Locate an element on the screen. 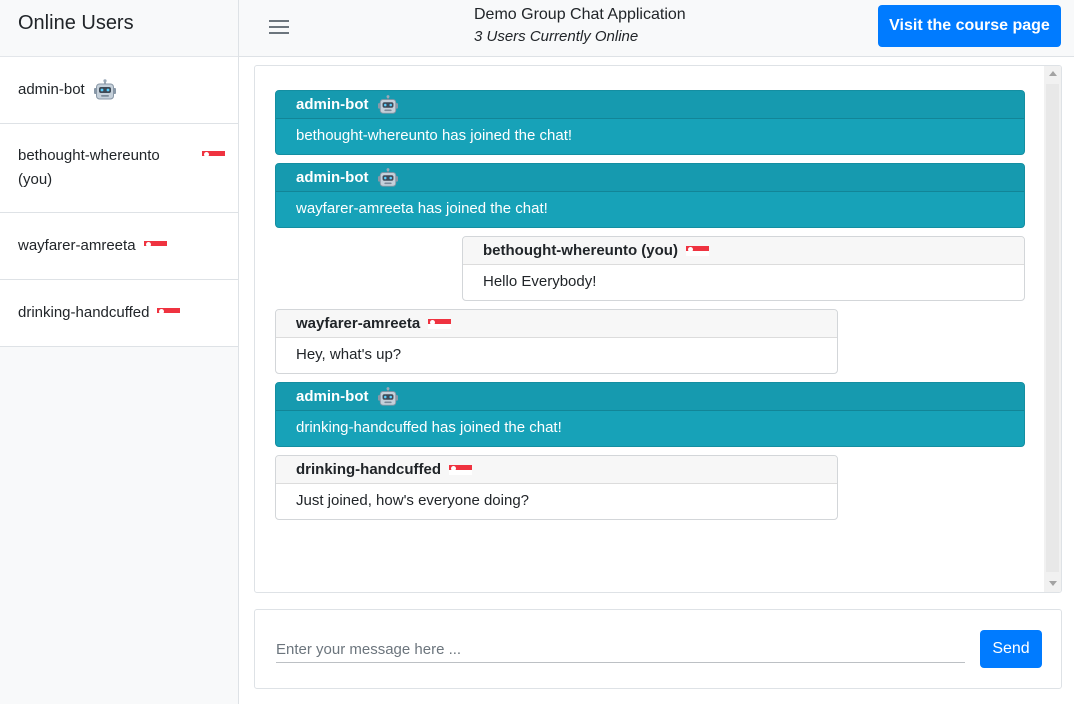 This screenshot has height=704, width=1074. message-text: Hello Everybody! is located at coordinates (540, 281).